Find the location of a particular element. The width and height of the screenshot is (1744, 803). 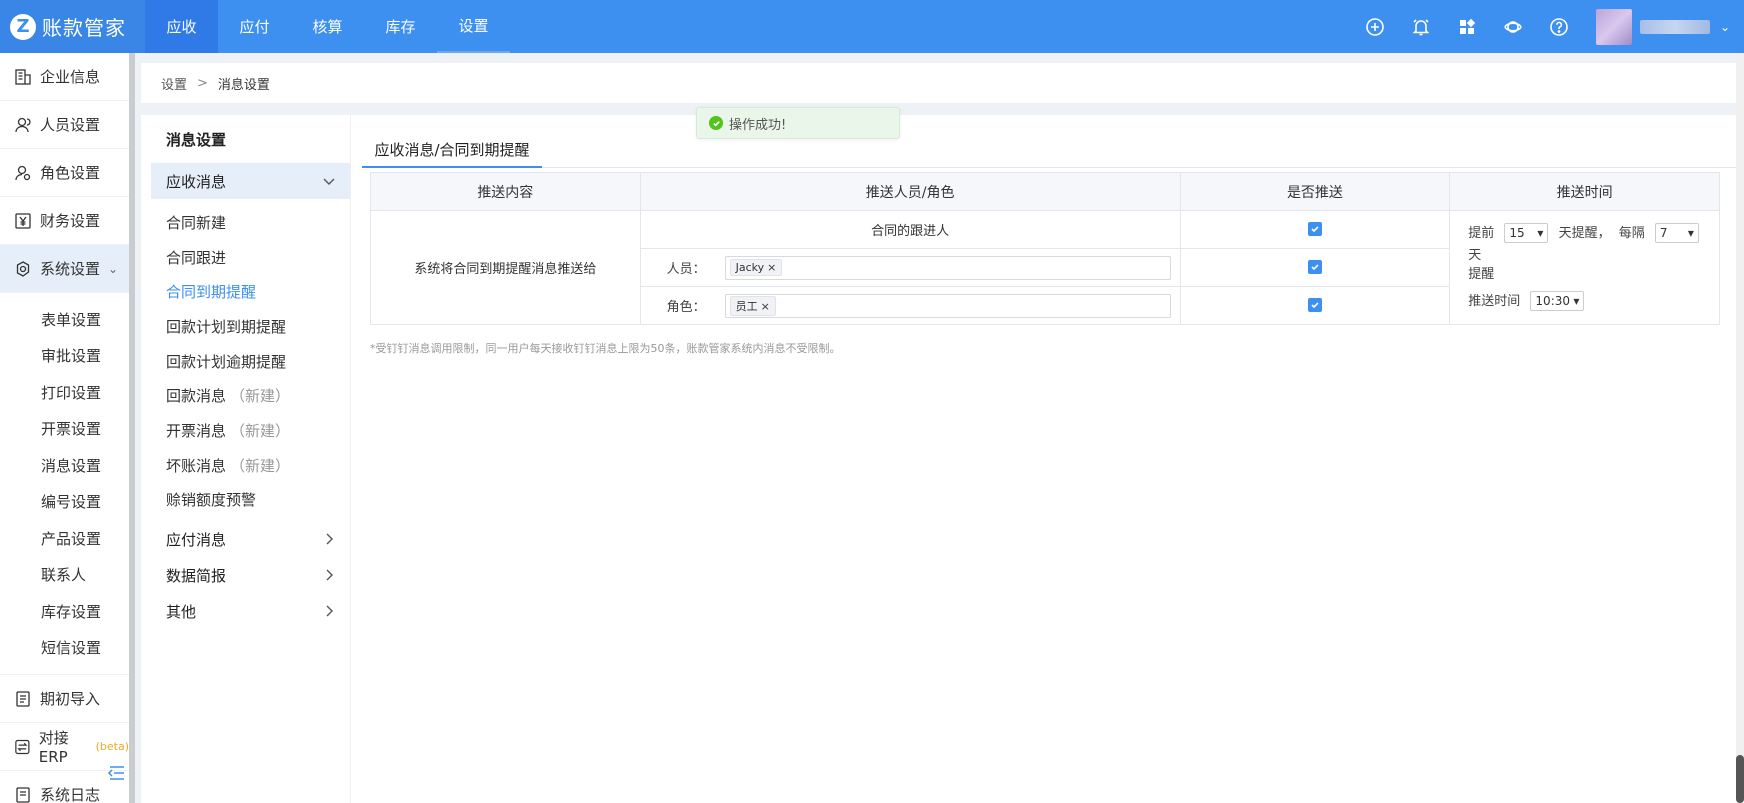

submenu-item-bad-debt-message: 坏账消息 （新建） is located at coordinates (250, 465).